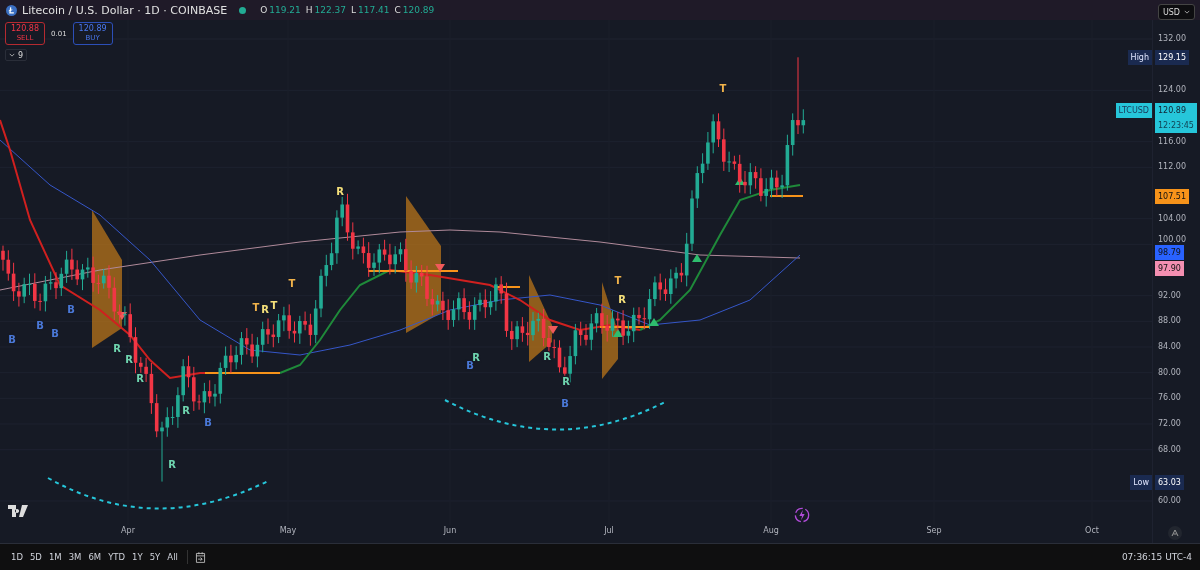  I want to click on price-badge: 107.51, so click(1172, 197).